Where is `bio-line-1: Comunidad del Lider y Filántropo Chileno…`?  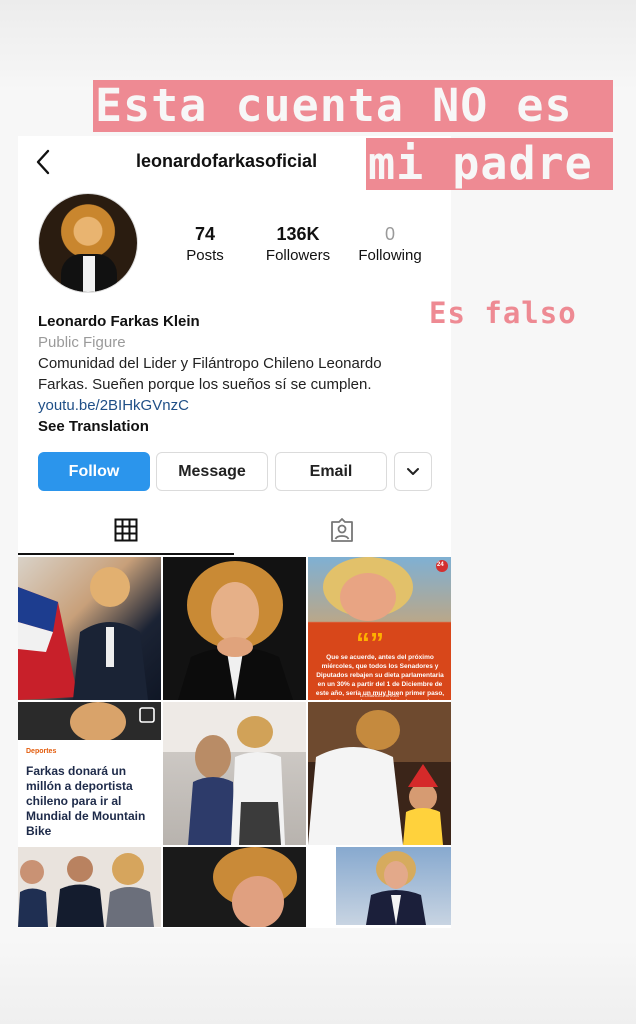
bio-line-1: Comunidad del Lider y Filántropo Chileno… is located at coordinates (210, 363).